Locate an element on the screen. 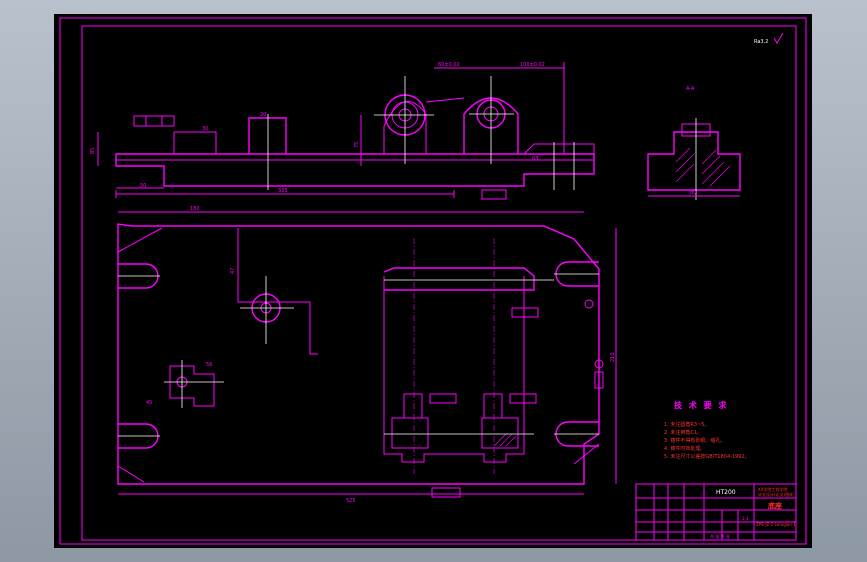  tech-req-item-5: 5. 未注尺寸公差按GB/T1804-1992。 is located at coordinates (707, 456).